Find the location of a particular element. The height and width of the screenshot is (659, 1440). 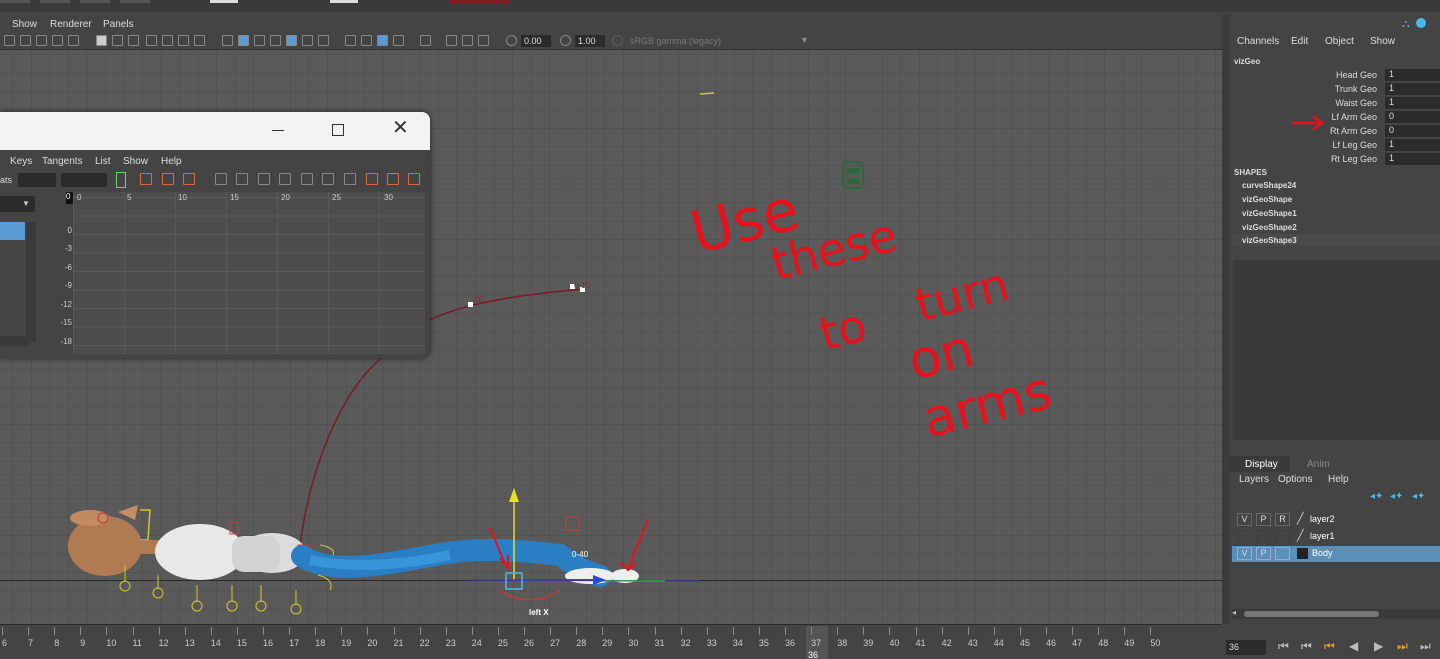

close-icon: ✕ is located at coordinates (400, 128).